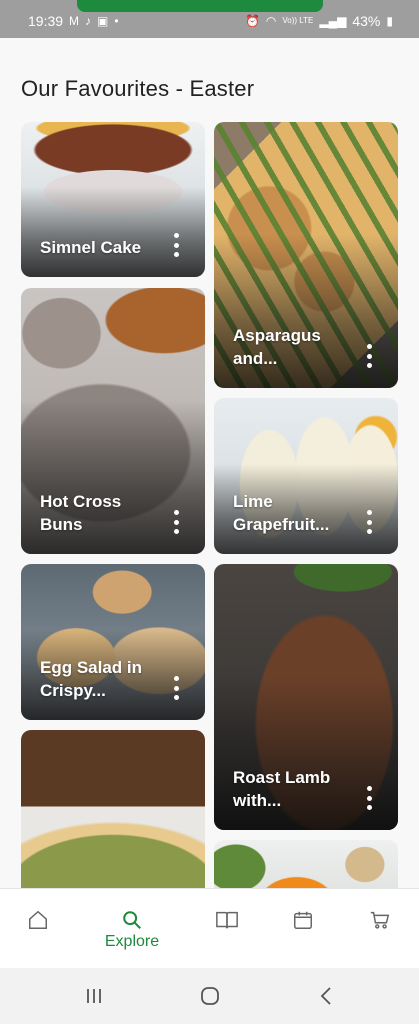 Image resolution: width=419 pixels, height=1024 pixels. I want to click on recipe-card-title: Hot Cross Buns, so click(81, 513).